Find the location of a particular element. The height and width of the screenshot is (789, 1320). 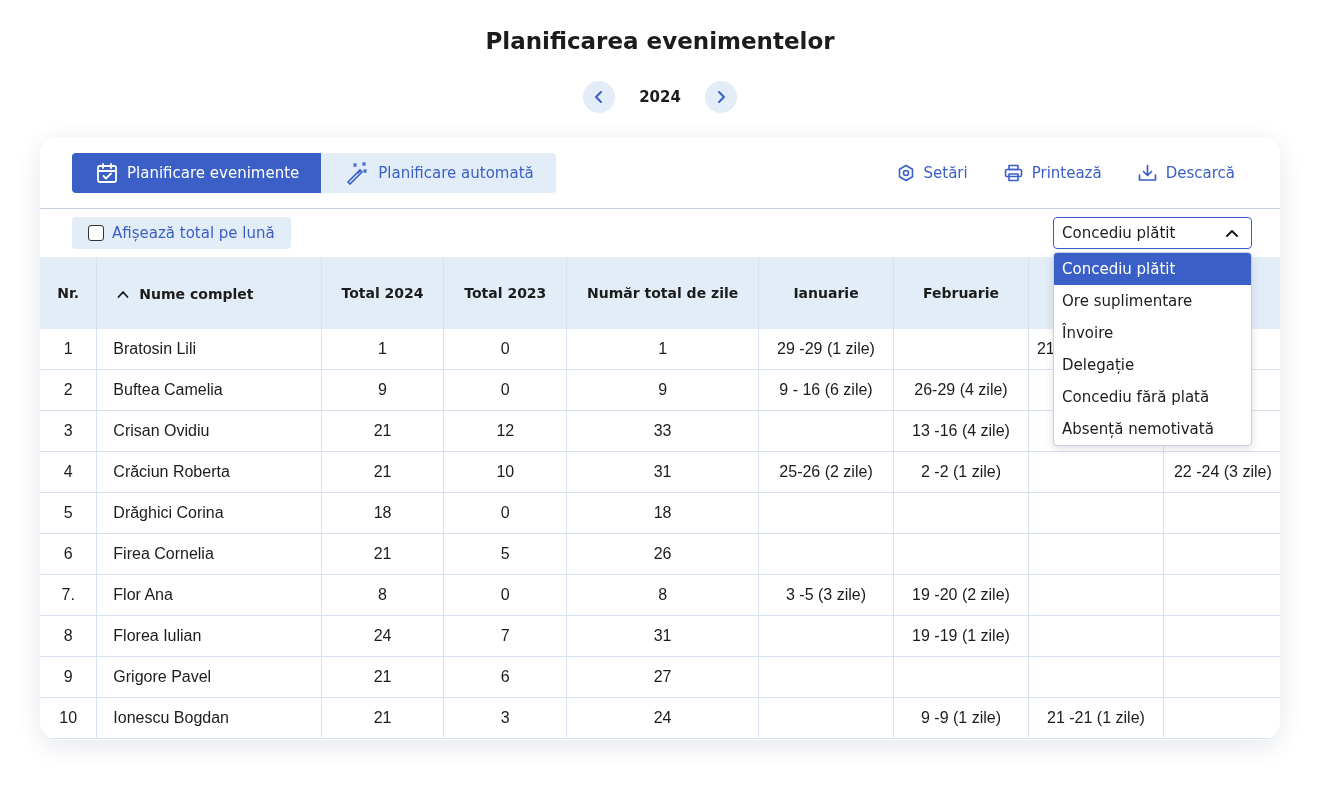

table-cell: Ionescu Bogdan is located at coordinates (171, 717).